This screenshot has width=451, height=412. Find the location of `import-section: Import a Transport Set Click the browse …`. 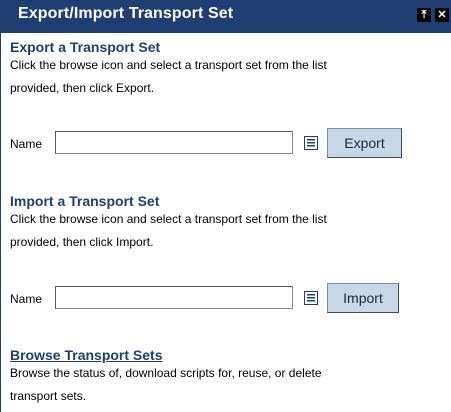

import-section: Import a Transport Set Click the browse … is located at coordinates (225, 223).